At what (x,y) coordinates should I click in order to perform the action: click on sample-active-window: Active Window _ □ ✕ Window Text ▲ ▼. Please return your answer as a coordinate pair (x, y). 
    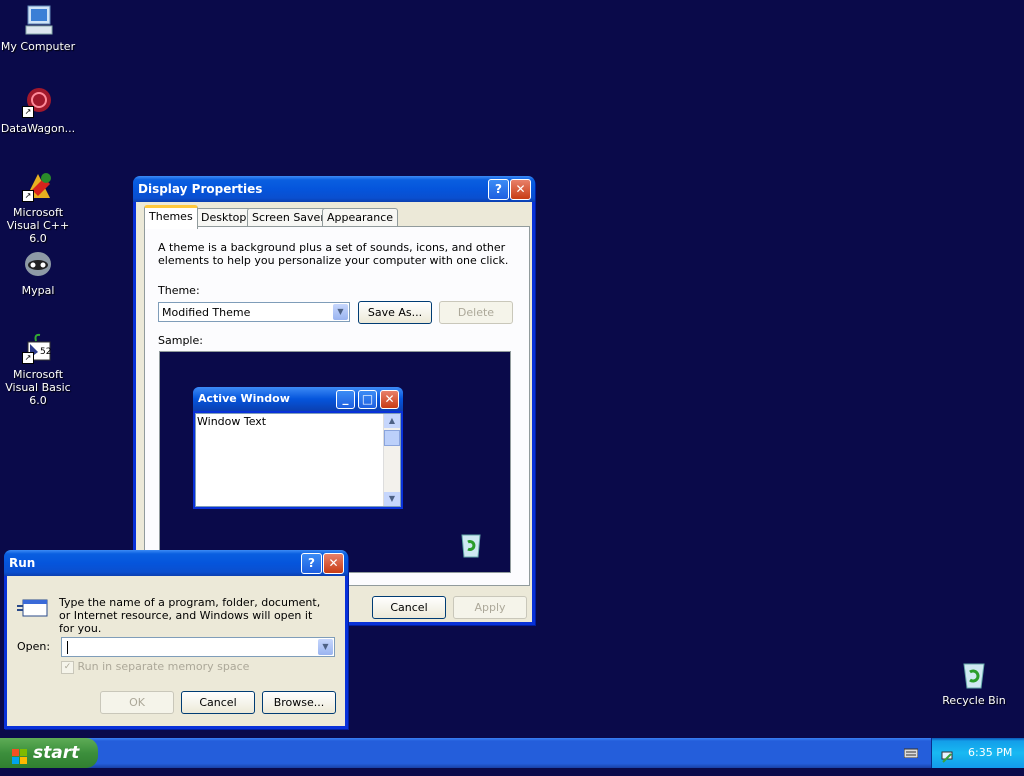
    Looking at the image, I should click on (298, 448).